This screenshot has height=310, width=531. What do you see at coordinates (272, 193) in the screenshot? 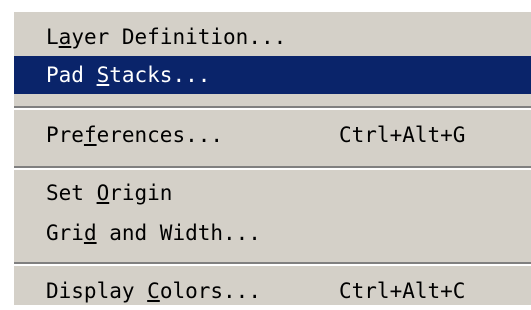
I see `menu-item-set-origin: Set Origin` at bounding box center [272, 193].